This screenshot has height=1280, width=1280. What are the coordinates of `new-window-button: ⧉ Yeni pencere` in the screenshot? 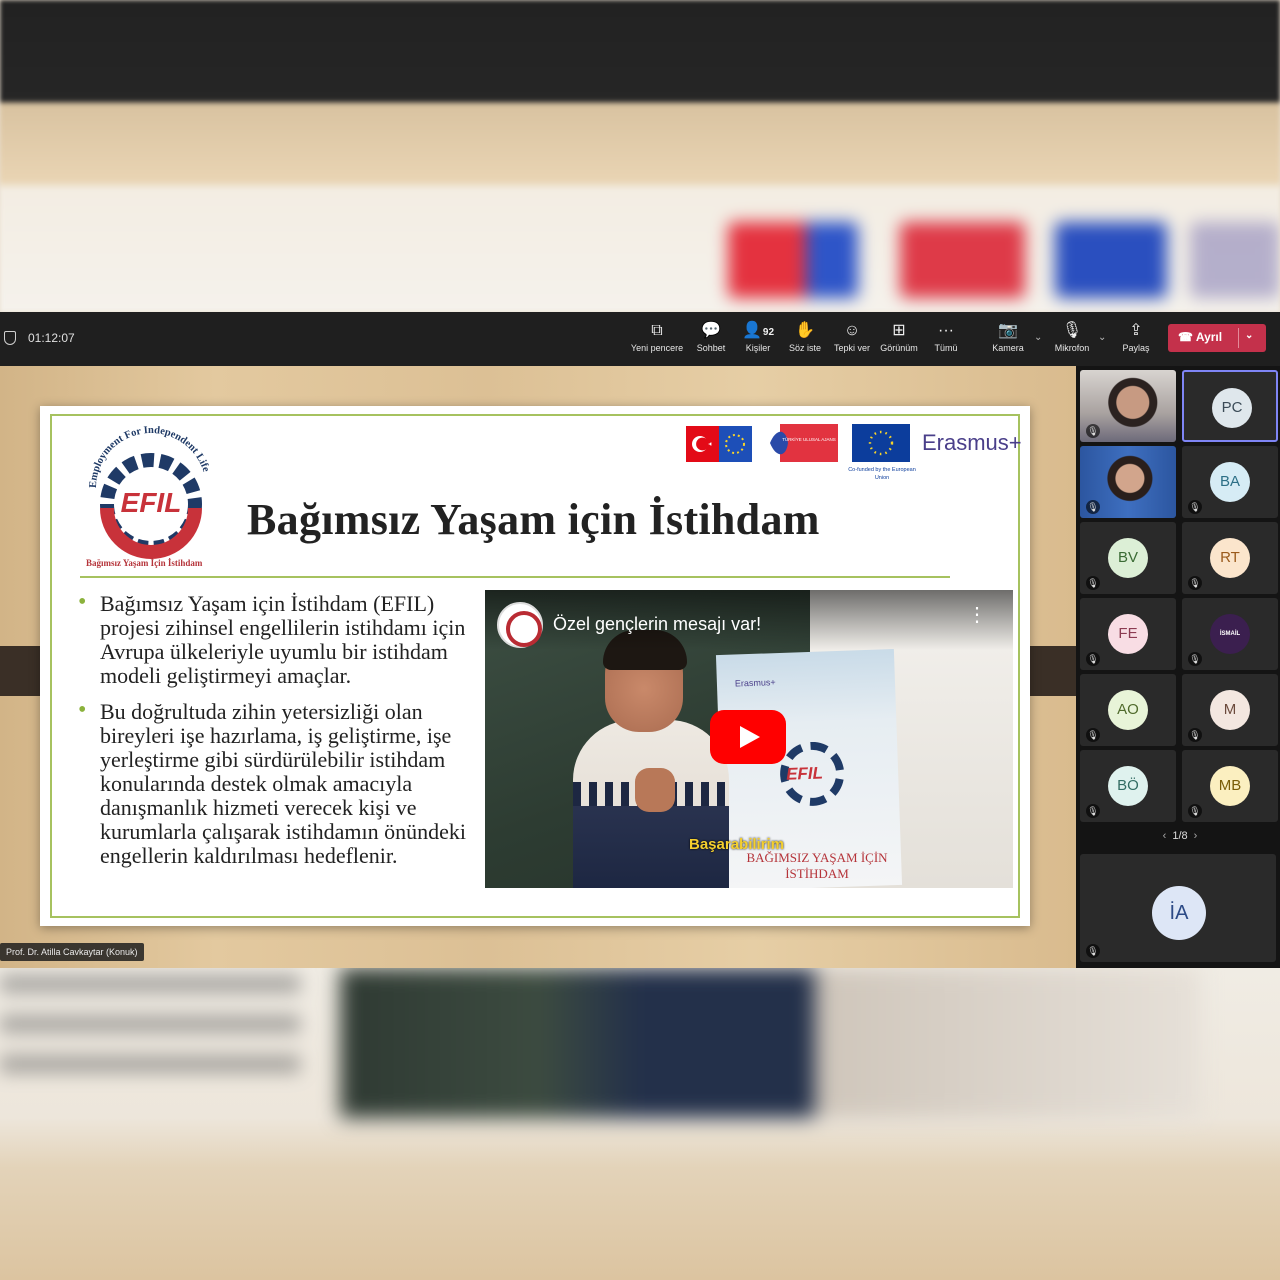 It's located at (657, 341).